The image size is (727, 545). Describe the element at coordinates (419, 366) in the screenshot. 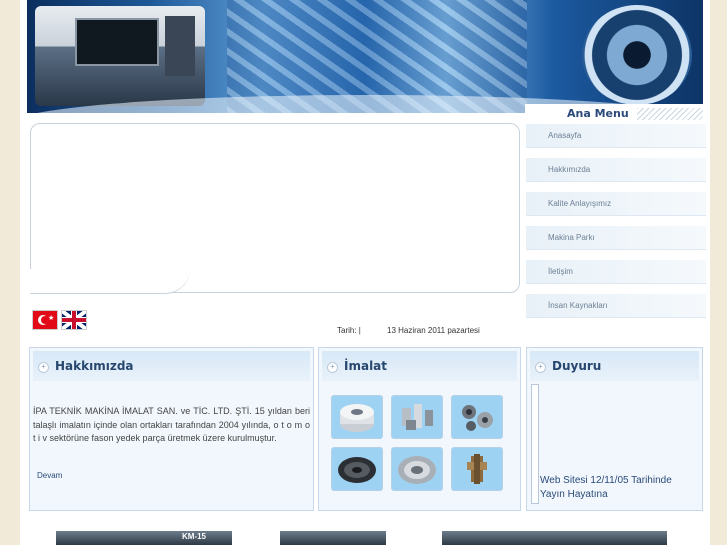

I see `imalat-header: + İmalat` at that location.